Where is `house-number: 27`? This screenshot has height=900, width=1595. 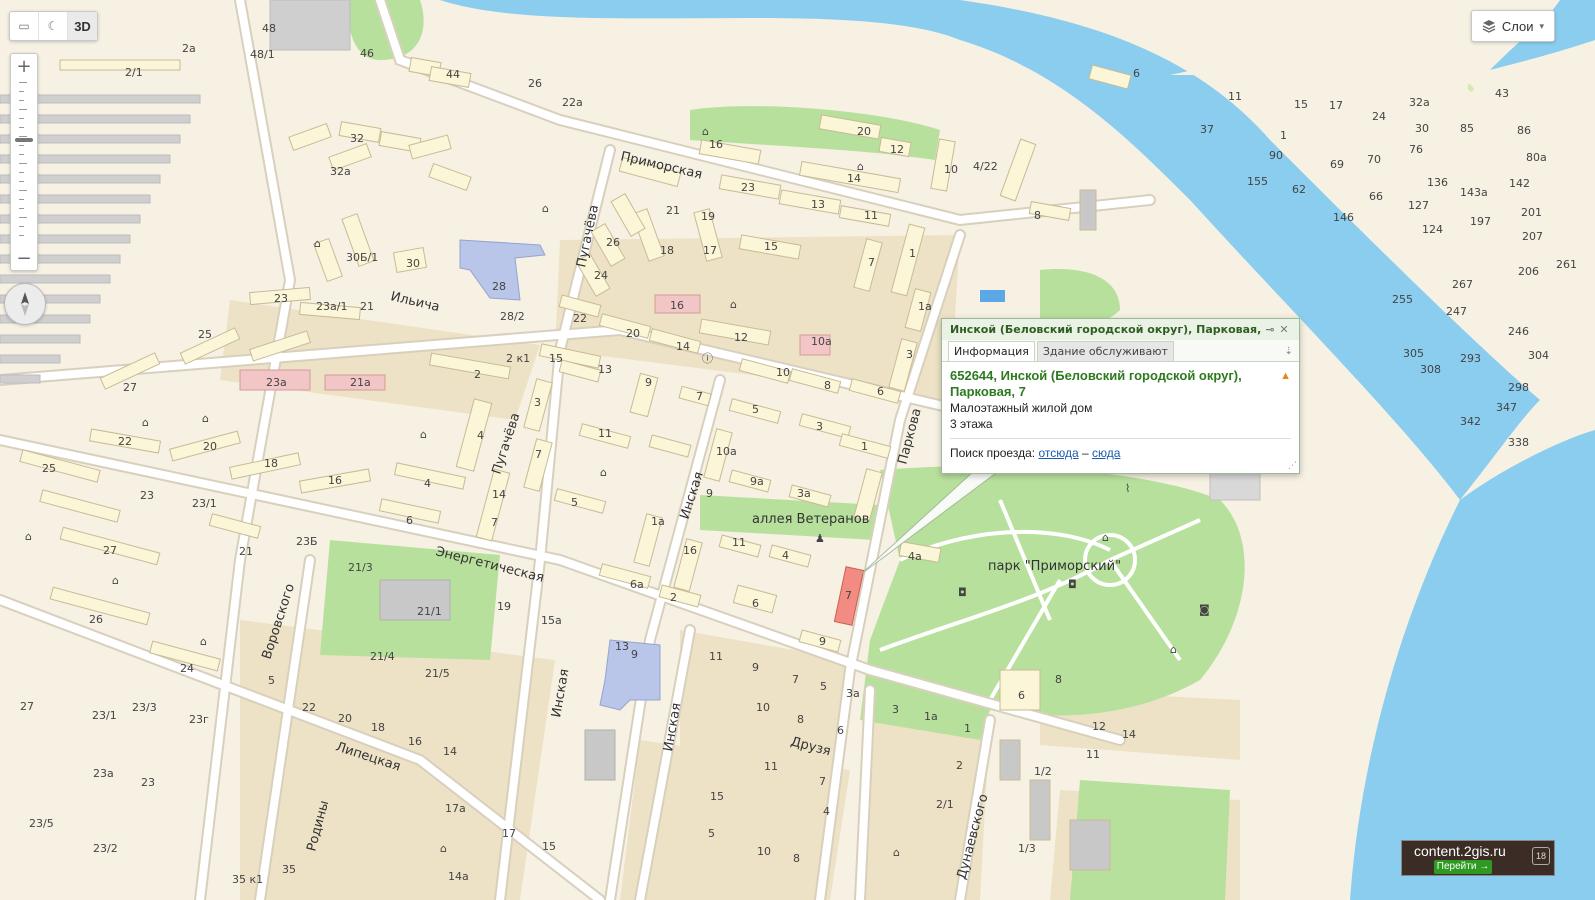
house-number: 27 is located at coordinates (130, 387).